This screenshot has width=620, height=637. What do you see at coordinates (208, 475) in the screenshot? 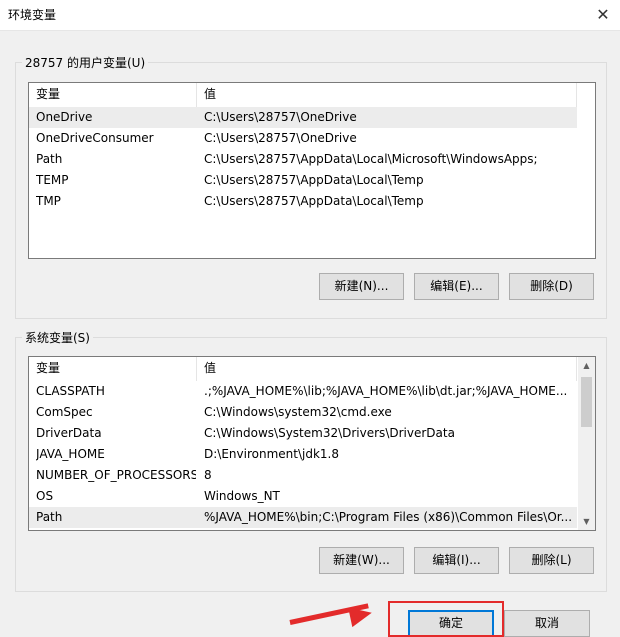
I see `var-value: 8` at bounding box center [208, 475].